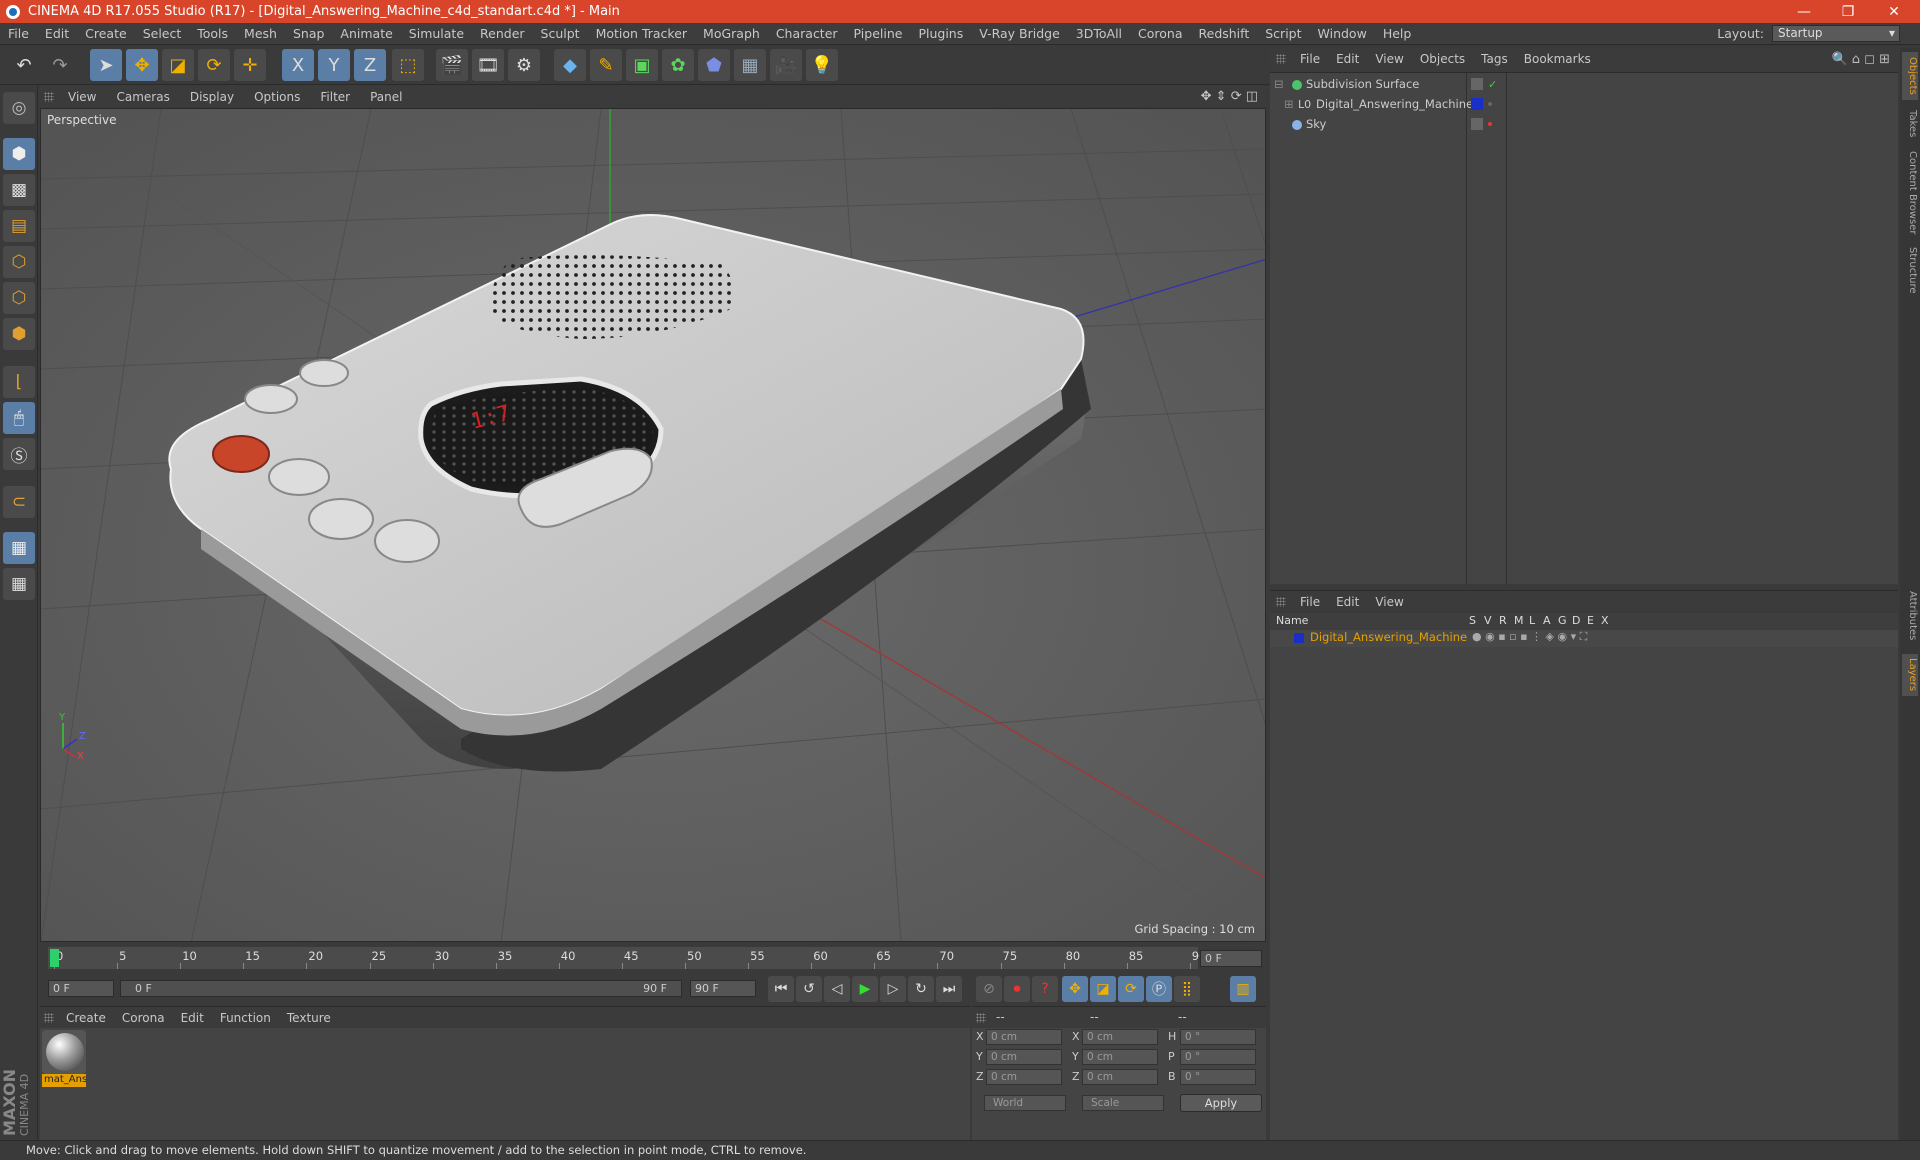 The image size is (1920, 1160). What do you see at coordinates (60, 65) in the screenshot?
I see `redo-icon: ↷` at bounding box center [60, 65].